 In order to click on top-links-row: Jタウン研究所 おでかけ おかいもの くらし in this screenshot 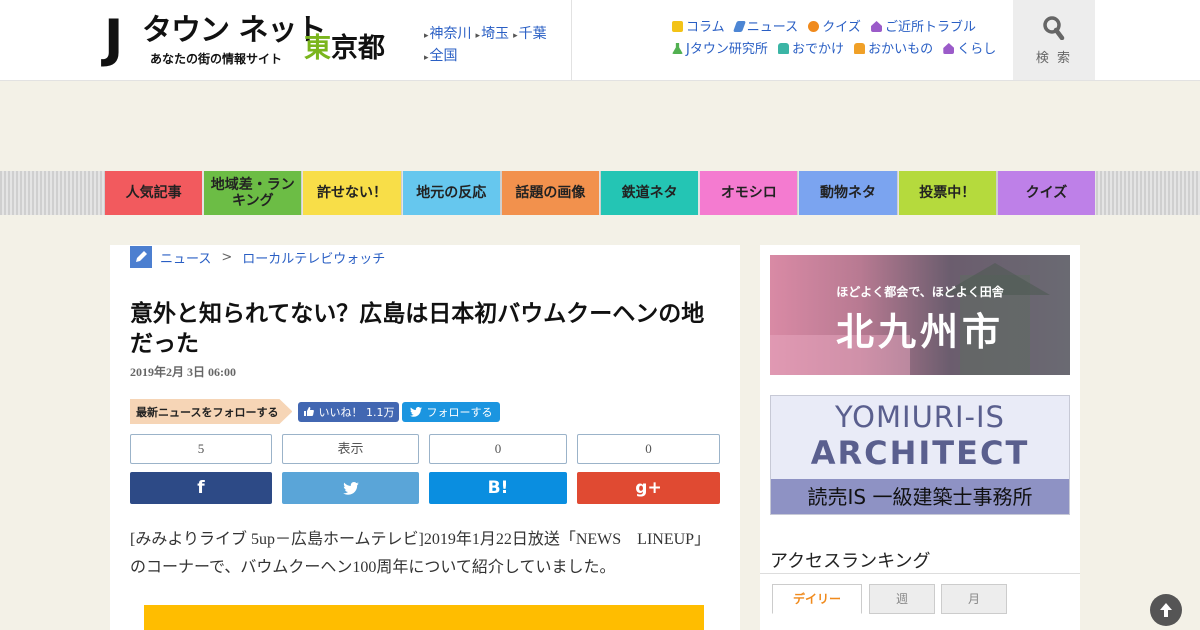, I will do `click(834, 50)`.